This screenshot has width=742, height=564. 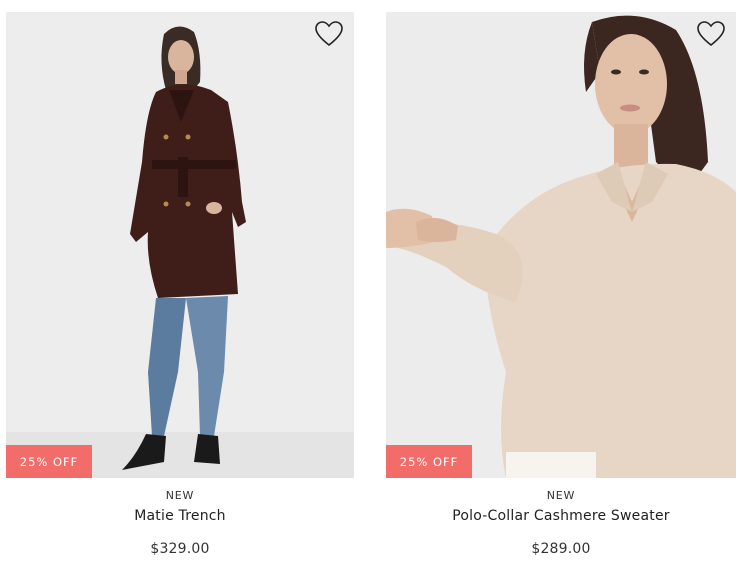 I want to click on product-info: NEW Polo-Collar Cashmere Sweater $289.00, so click(x=561, y=523).